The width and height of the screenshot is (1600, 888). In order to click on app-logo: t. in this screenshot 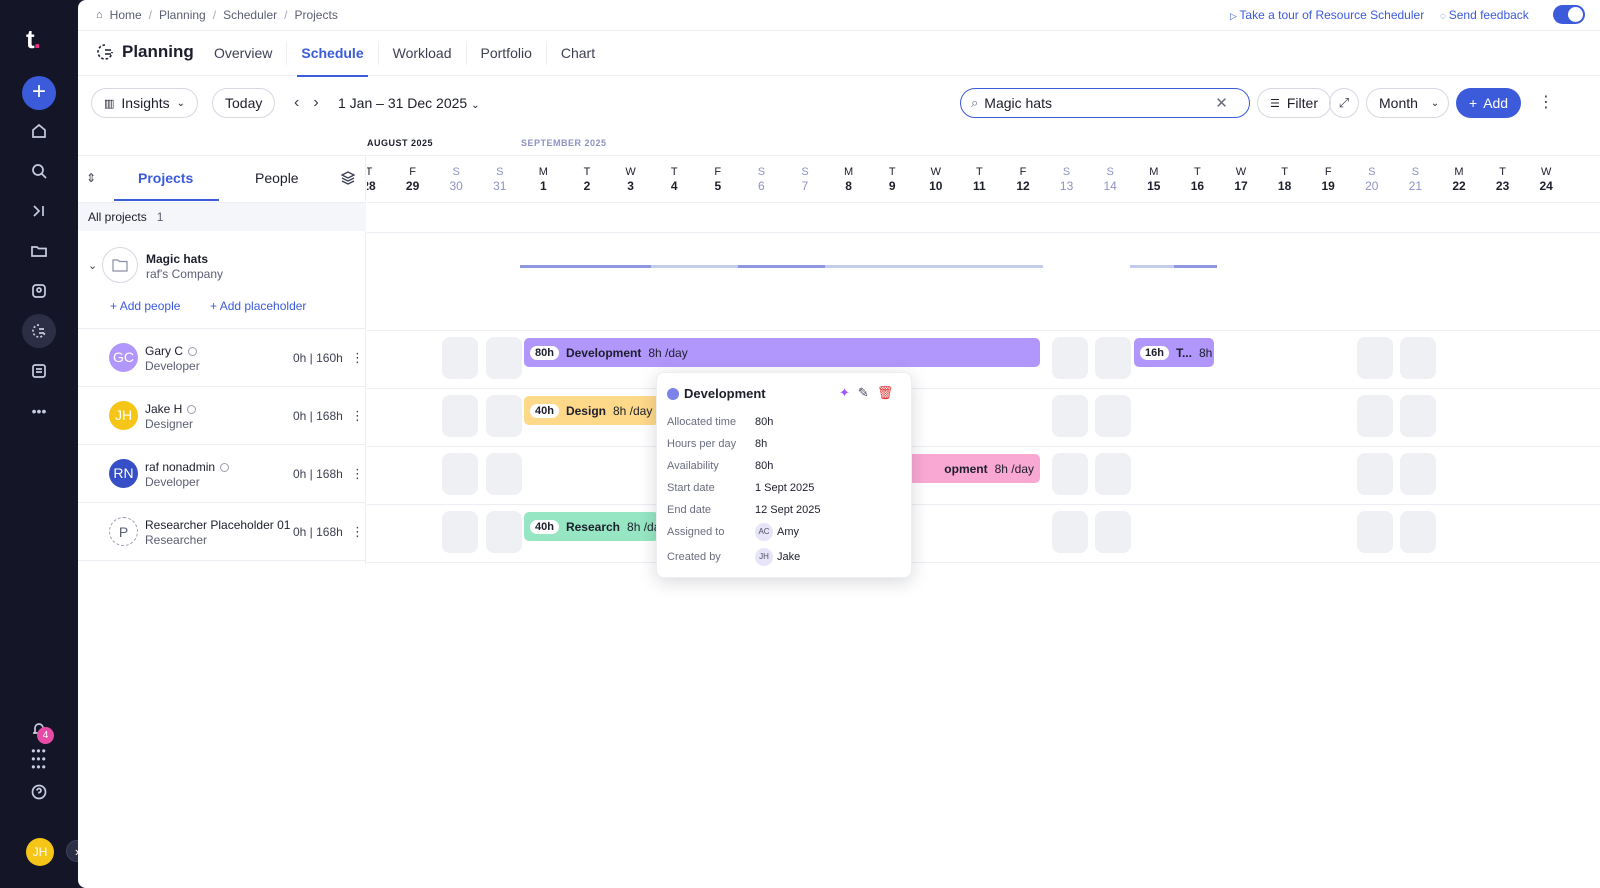, I will do `click(33, 39)`.